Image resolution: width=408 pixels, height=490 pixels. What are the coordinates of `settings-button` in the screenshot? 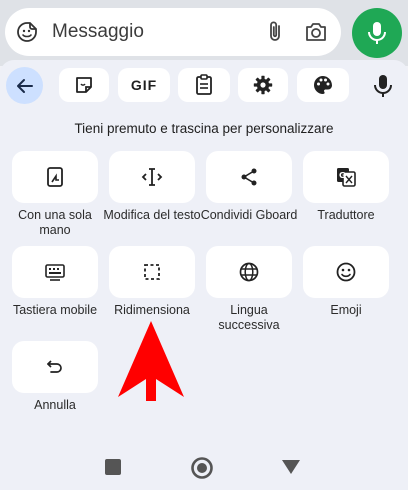 It's located at (263, 85).